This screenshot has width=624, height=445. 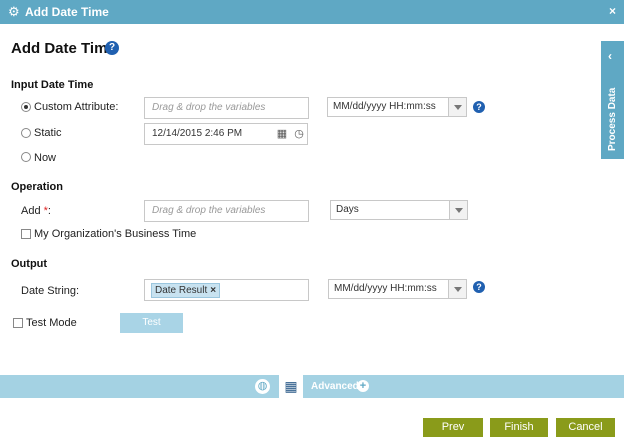 I want to click on cancel-button: Cancel, so click(x=585, y=427).